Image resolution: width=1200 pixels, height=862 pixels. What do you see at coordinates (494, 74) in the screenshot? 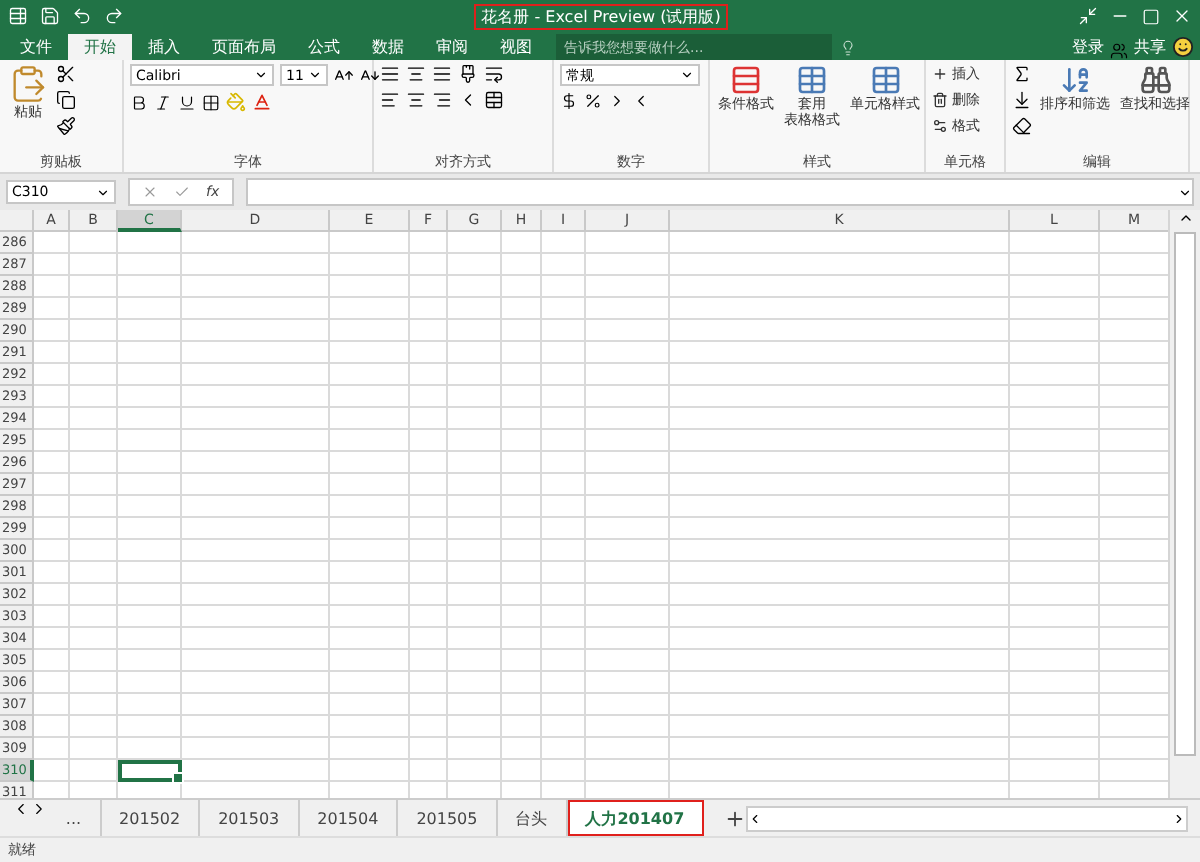
I see `wrap-text-icon` at bounding box center [494, 74].